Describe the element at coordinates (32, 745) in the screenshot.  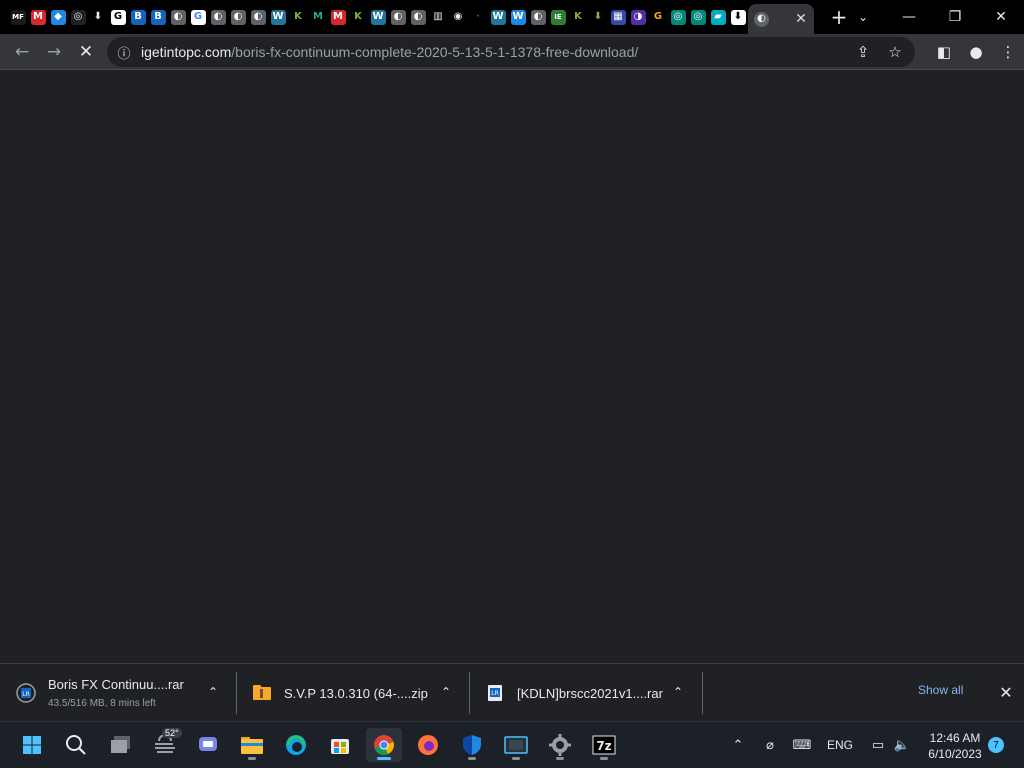
I see `start-button` at that location.